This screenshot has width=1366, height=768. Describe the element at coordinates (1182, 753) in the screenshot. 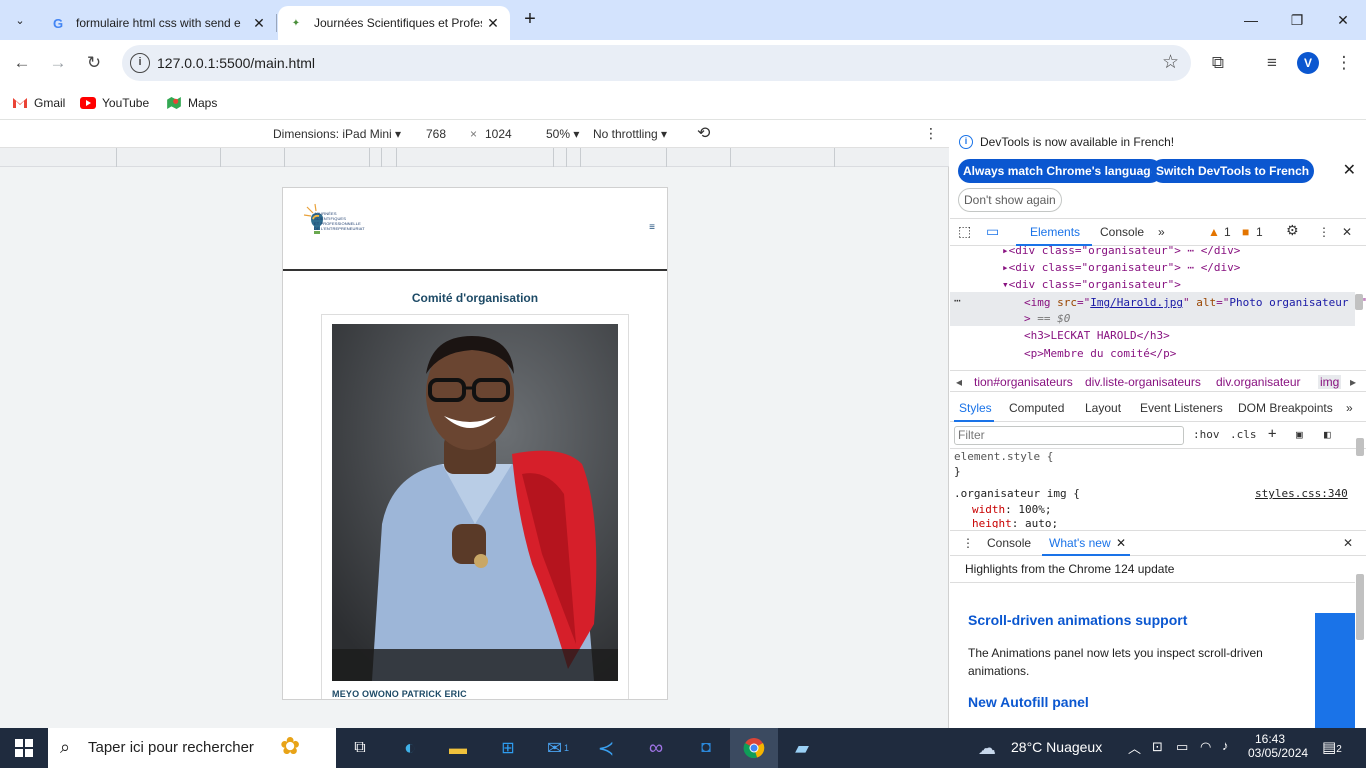

I see `battery-icon: ▭` at that location.